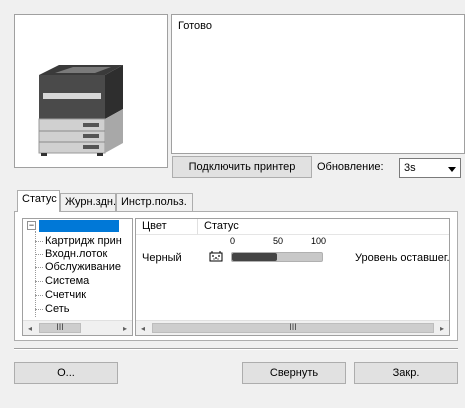 This screenshot has height=408, width=465. I want to click on tree-item-input-tray: Входн.лоток, so click(65, 254).